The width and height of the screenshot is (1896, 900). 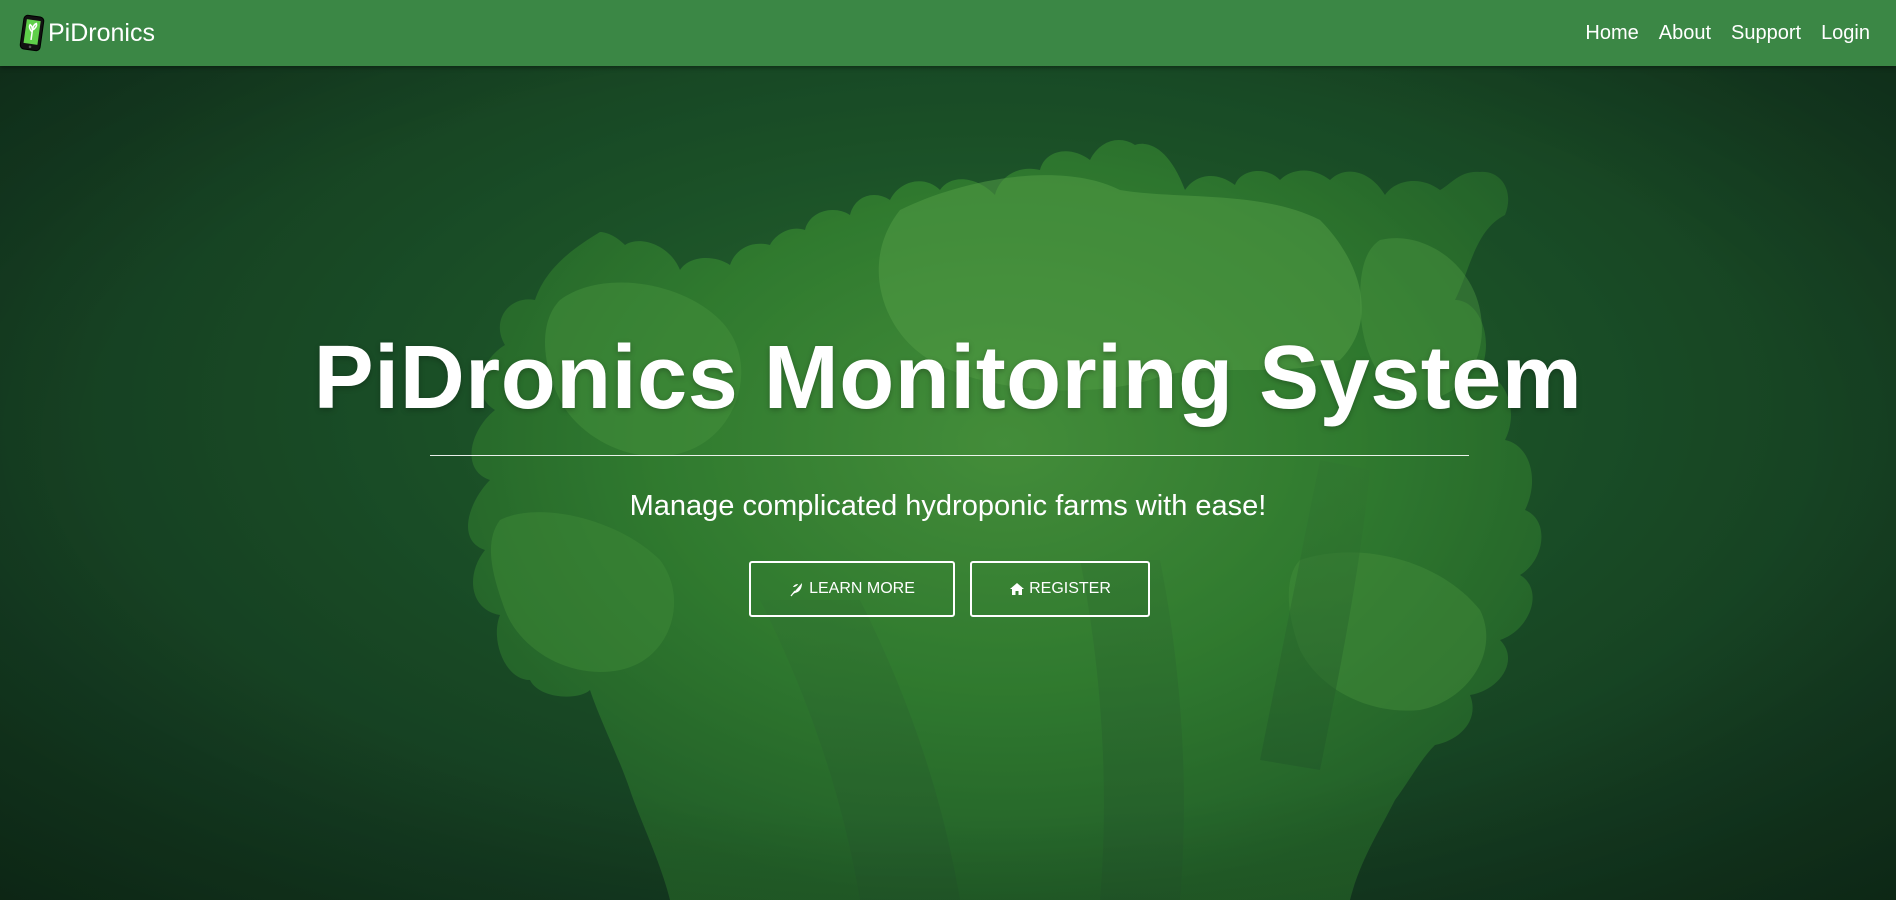 What do you see at coordinates (948, 378) in the screenshot?
I see `hero-title: PiDronics Monitoring System` at bounding box center [948, 378].